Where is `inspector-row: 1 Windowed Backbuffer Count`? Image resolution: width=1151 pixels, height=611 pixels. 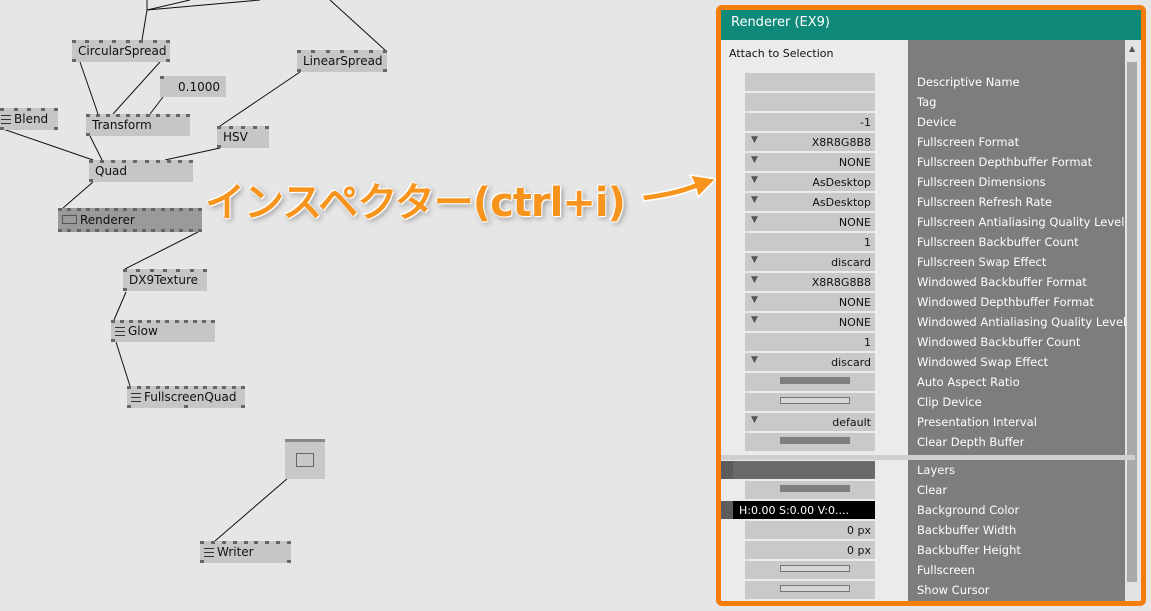 inspector-row: 1 Windowed Backbuffer Count is located at coordinates (928, 342).